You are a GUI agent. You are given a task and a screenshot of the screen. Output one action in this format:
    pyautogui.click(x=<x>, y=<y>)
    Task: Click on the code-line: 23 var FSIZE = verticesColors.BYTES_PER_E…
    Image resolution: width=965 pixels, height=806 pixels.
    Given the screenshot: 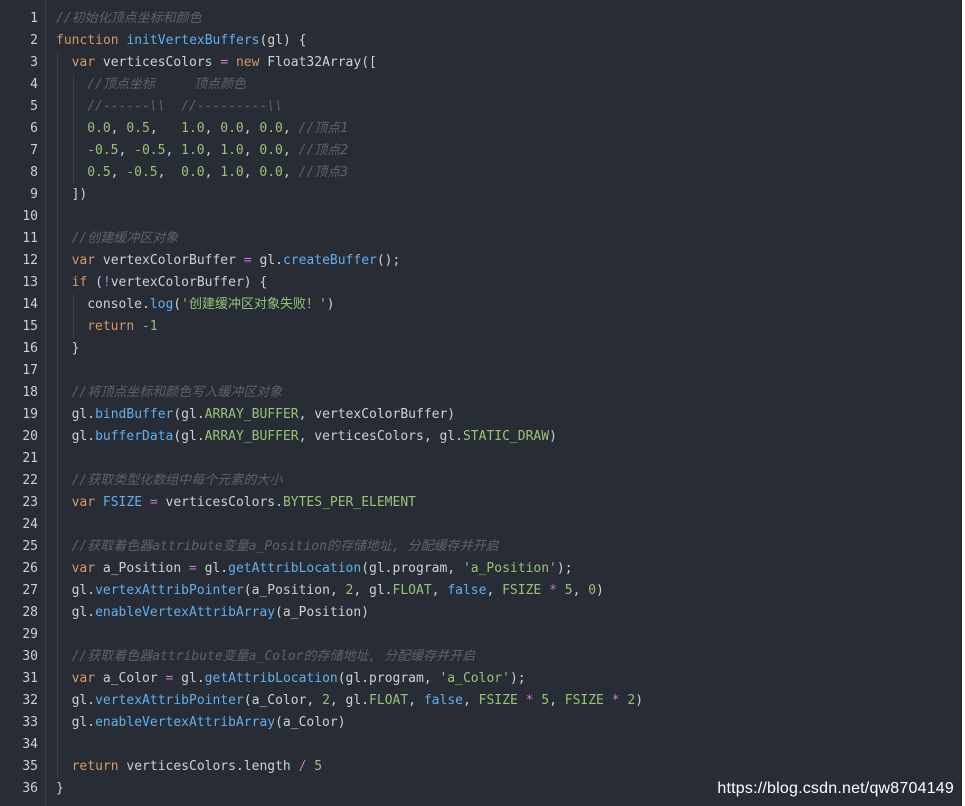 What is the action you would take?
    pyautogui.click(x=481, y=503)
    